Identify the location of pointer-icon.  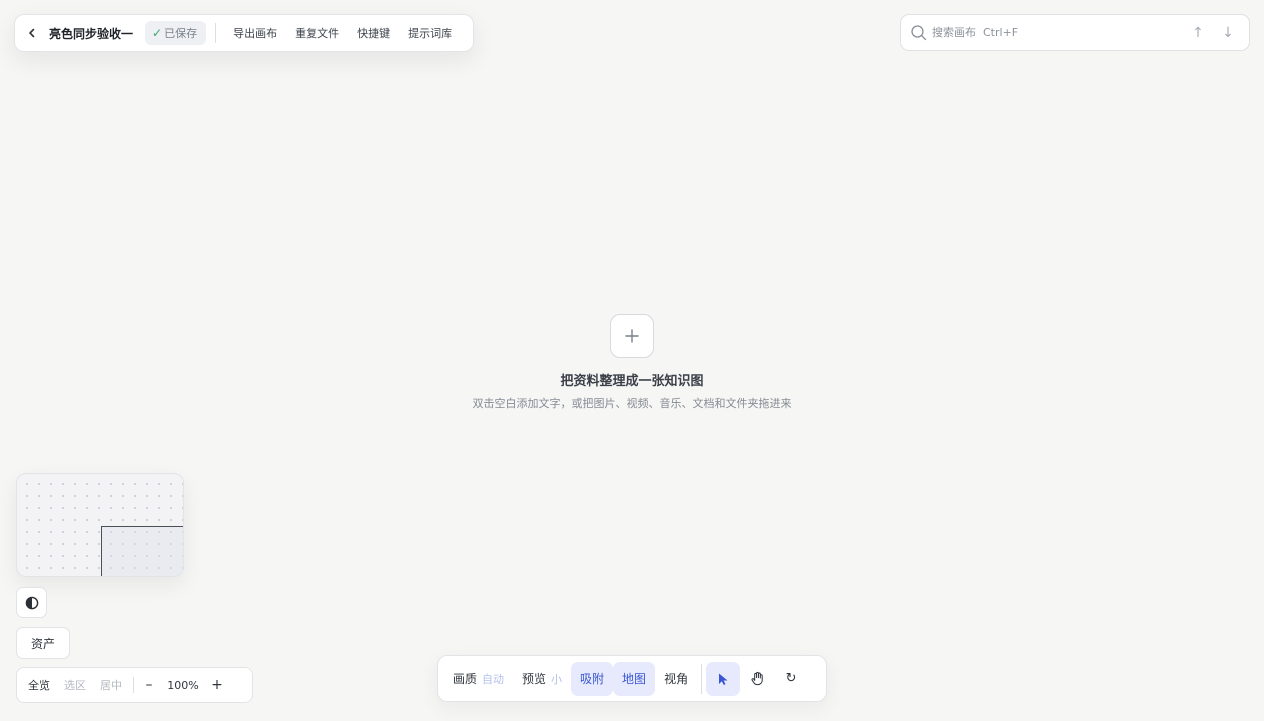
(723, 679).